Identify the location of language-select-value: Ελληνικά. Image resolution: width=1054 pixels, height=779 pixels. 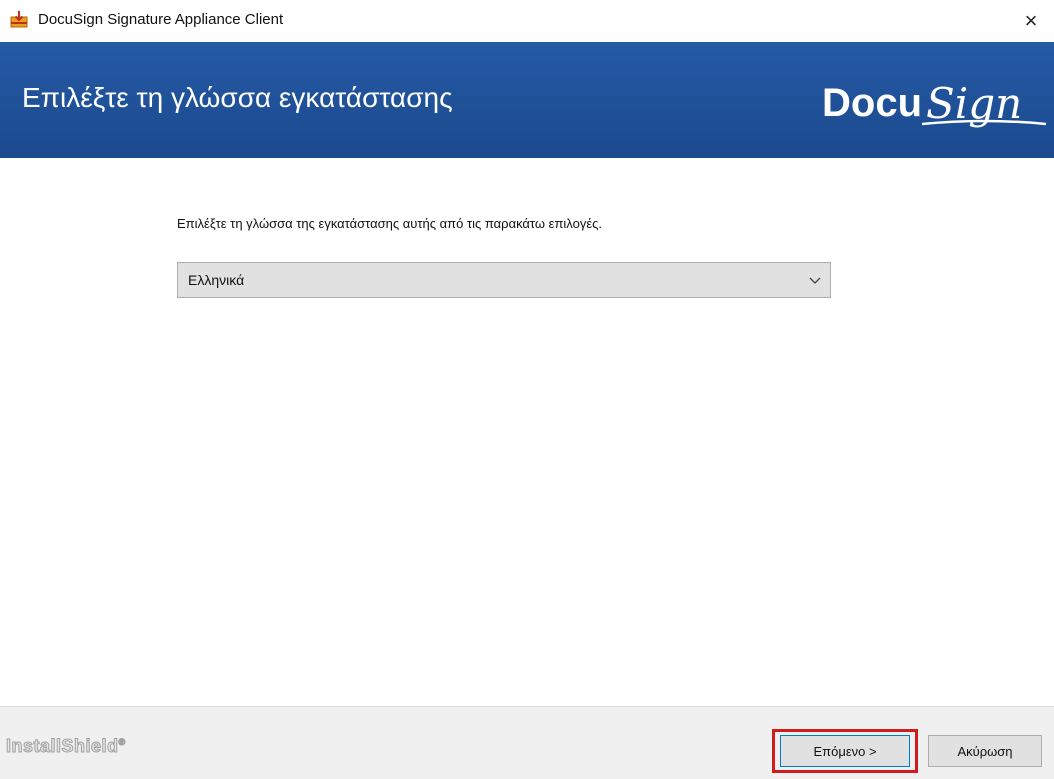
(216, 280).